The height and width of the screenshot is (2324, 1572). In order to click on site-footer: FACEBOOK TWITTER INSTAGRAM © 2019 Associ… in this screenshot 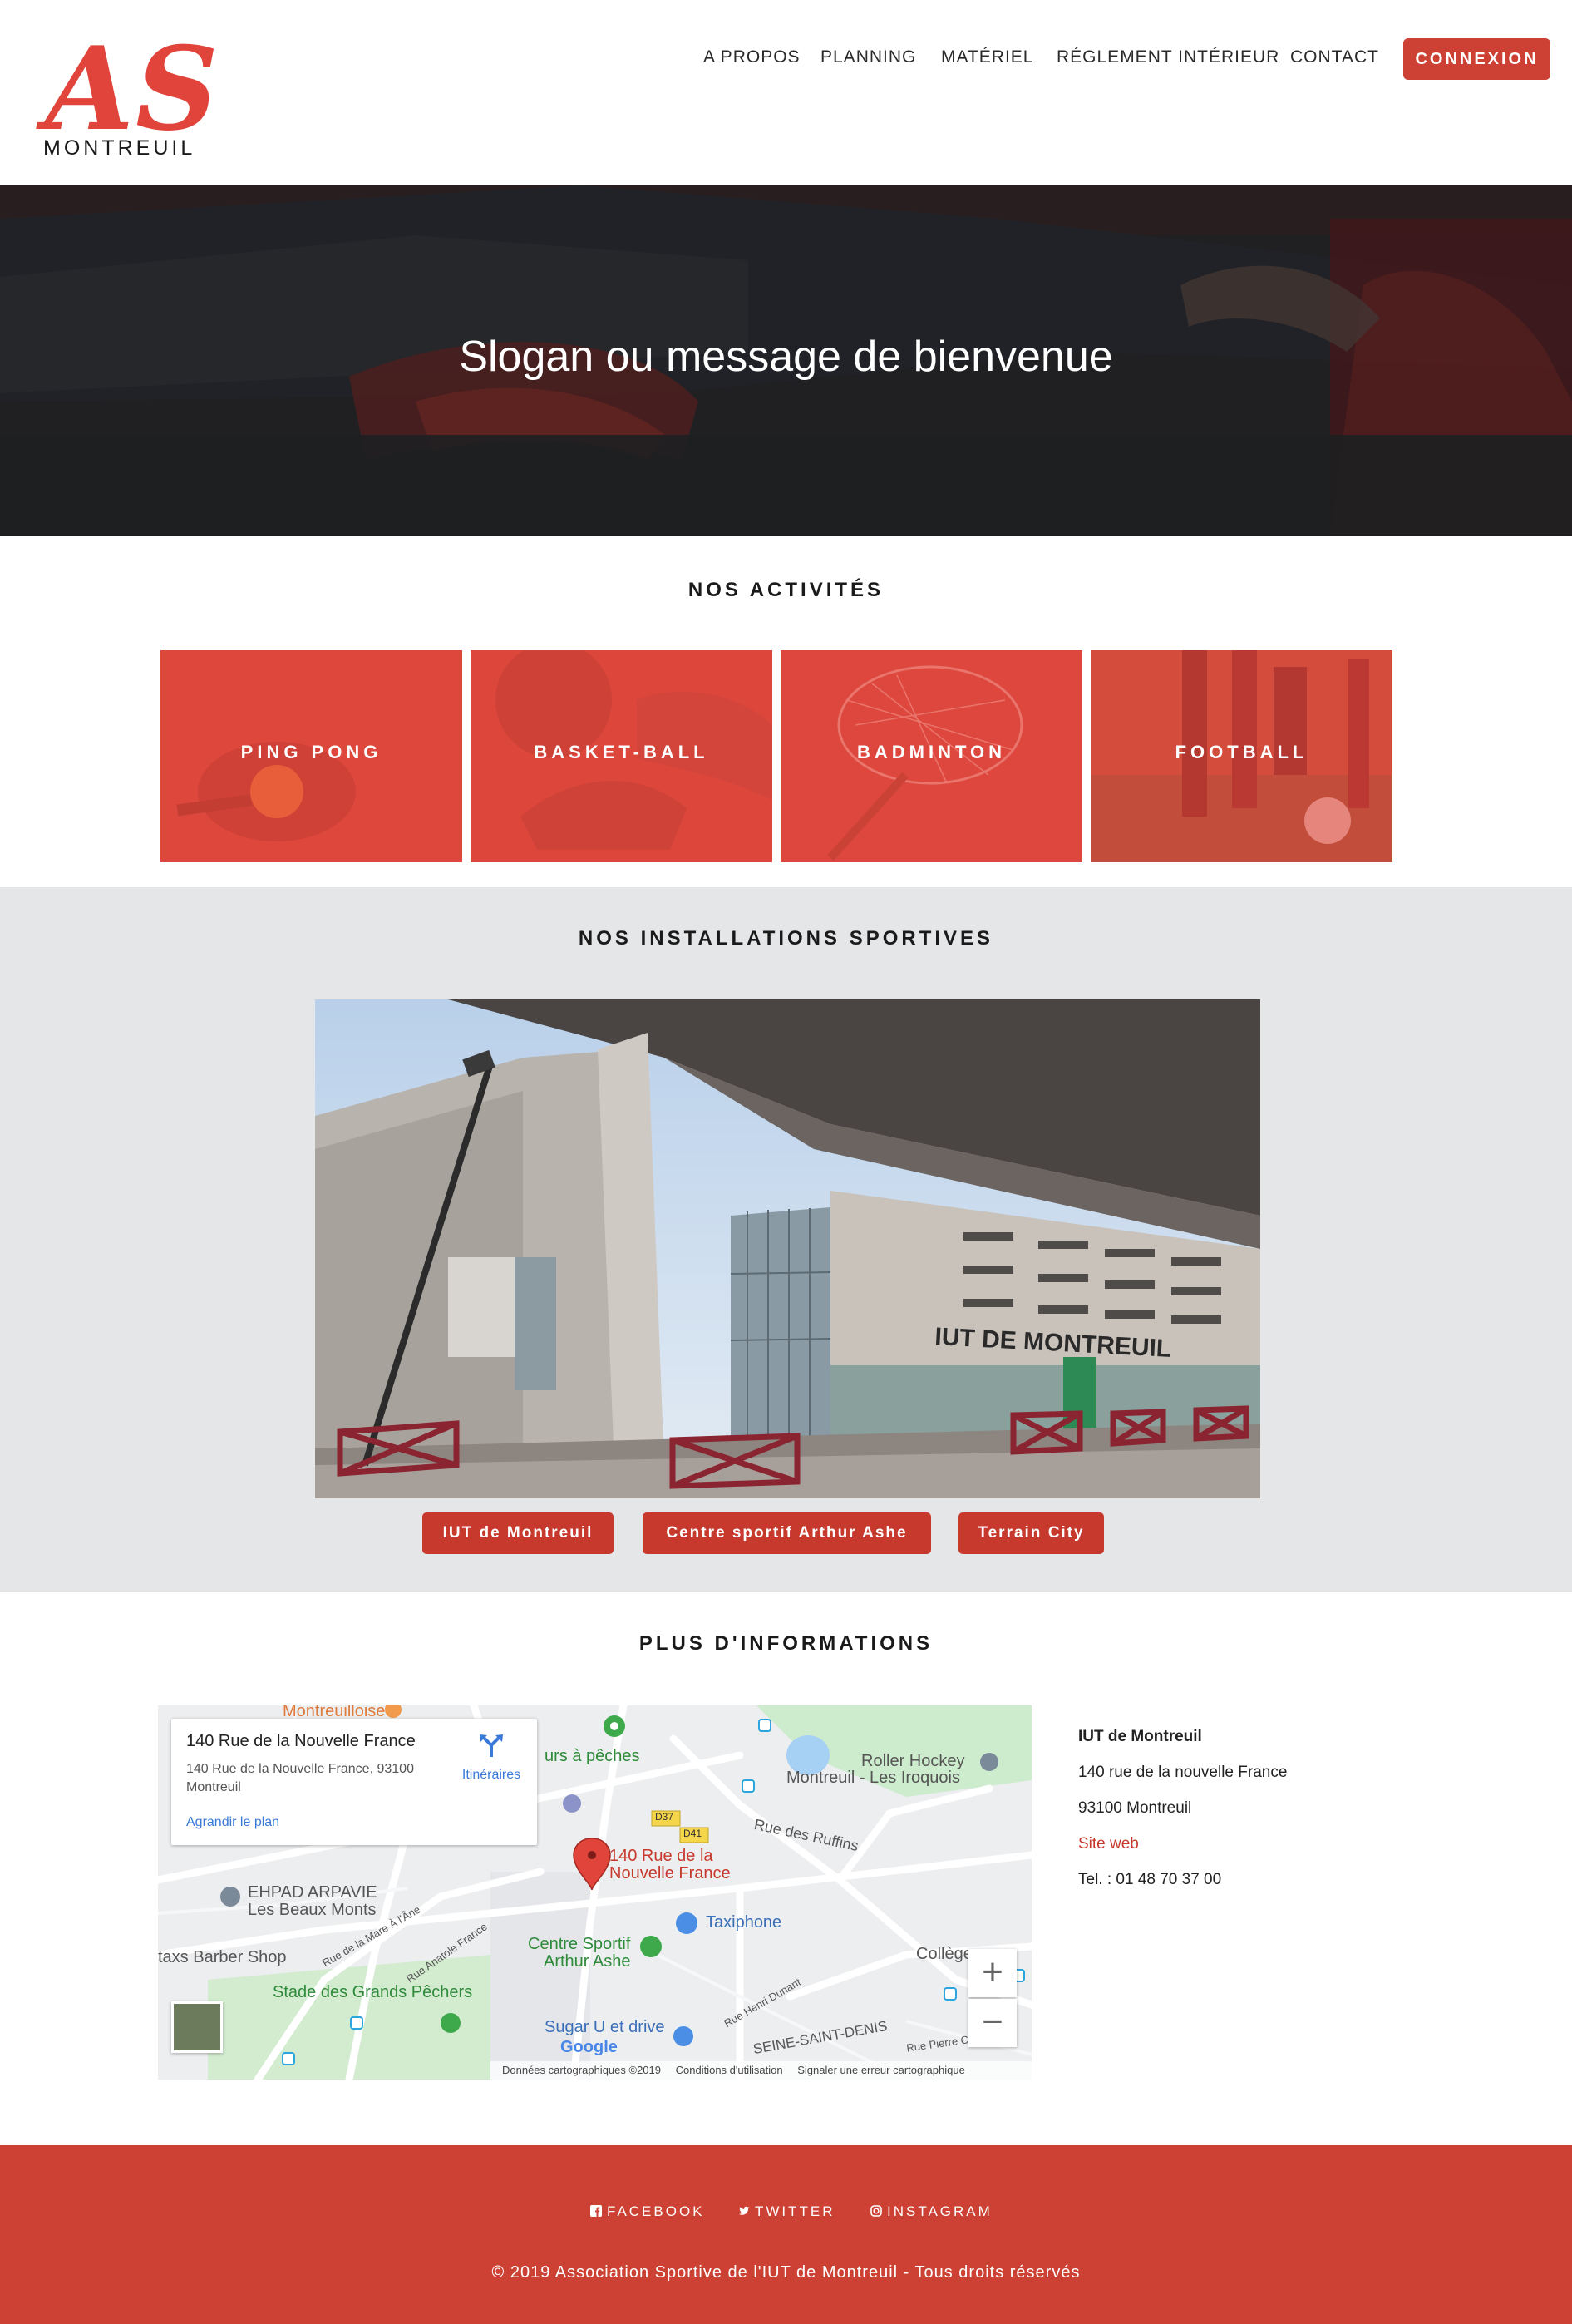, I will do `click(786, 2234)`.